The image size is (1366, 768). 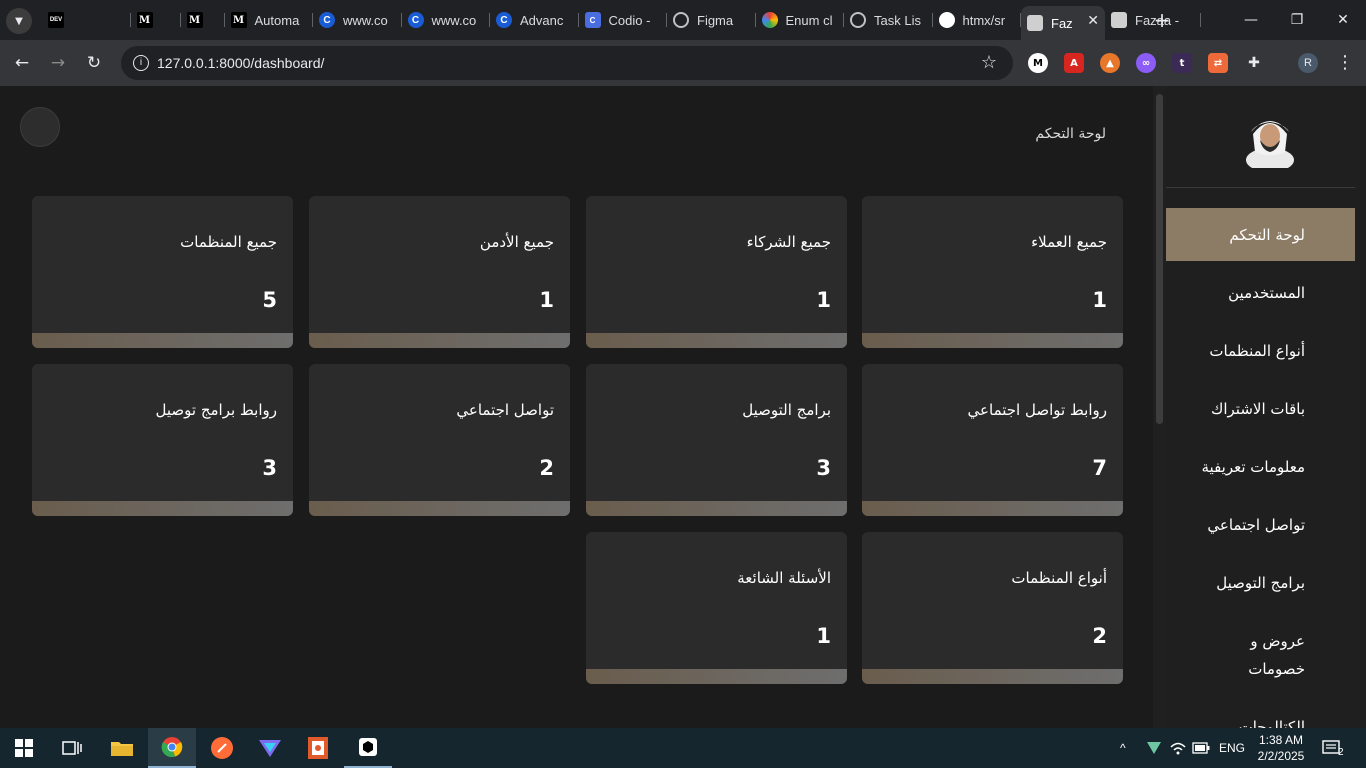 I want to click on tab-task-list: Task Lis, so click(x=888, y=20).